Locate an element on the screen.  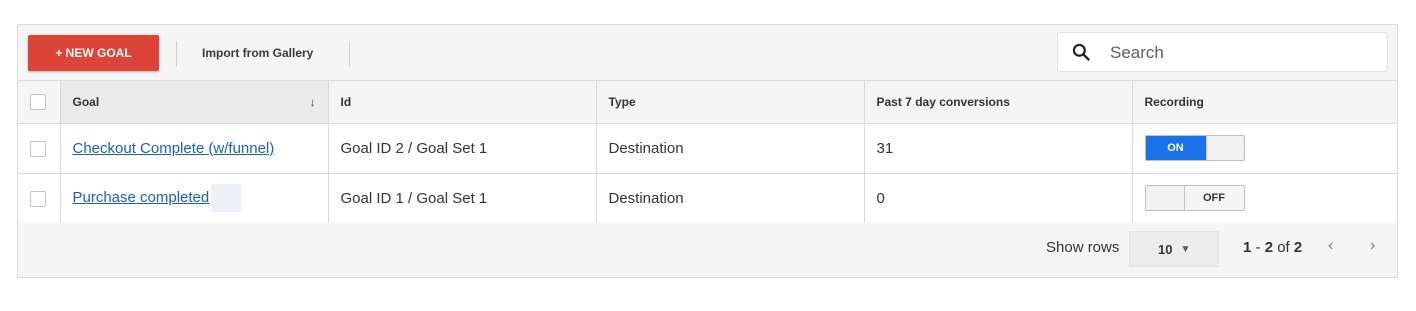
page-range: 1 - 2 of 2 is located at coordinates (1272, 247).